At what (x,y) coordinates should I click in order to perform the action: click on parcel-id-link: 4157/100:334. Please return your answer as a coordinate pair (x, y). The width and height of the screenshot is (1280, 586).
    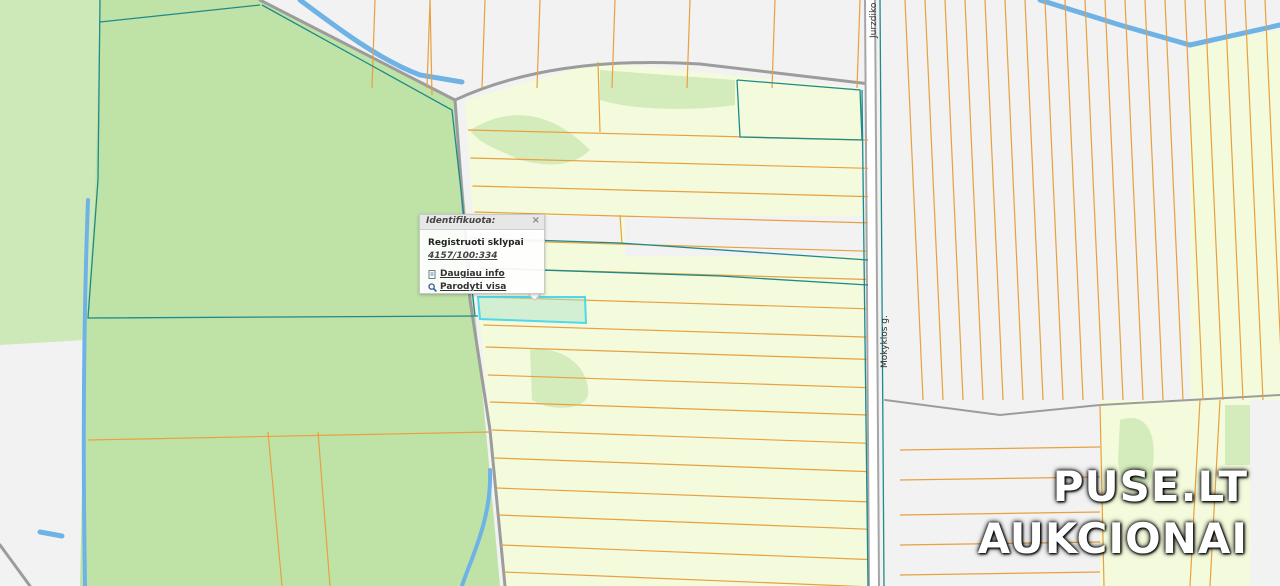
    Looking at the image, I should click on (463, 256).